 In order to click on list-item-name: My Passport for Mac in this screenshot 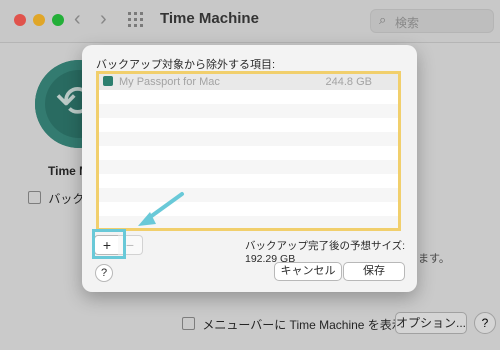, I will do `click(169, 82)`.